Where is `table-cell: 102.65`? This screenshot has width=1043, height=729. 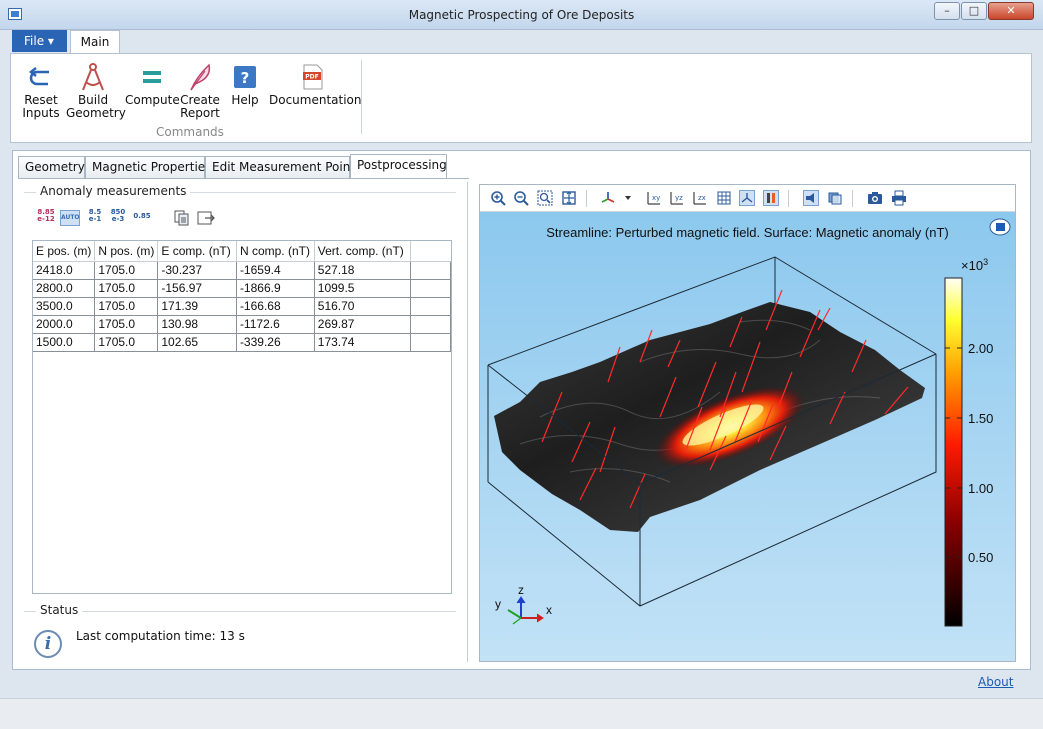
table-cell: 102.65 is located at coordinates (197, 342).